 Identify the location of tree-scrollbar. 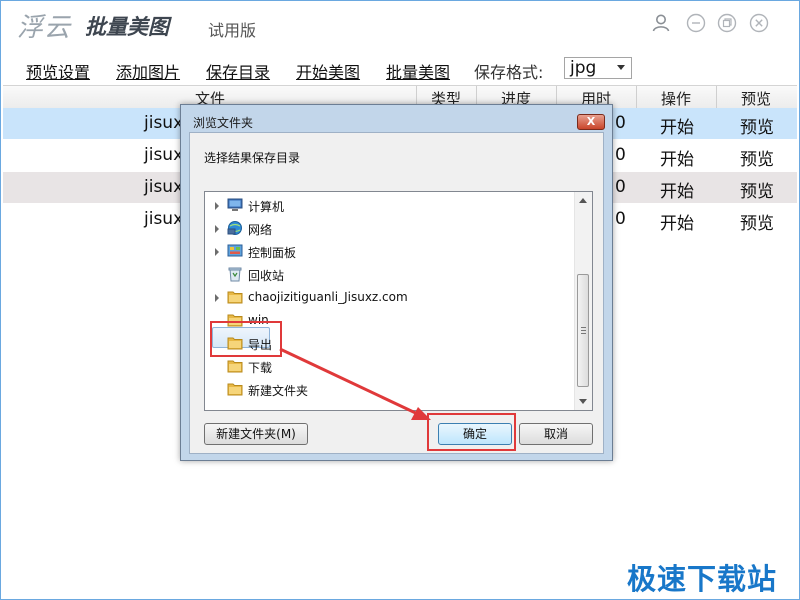
(583, 301).